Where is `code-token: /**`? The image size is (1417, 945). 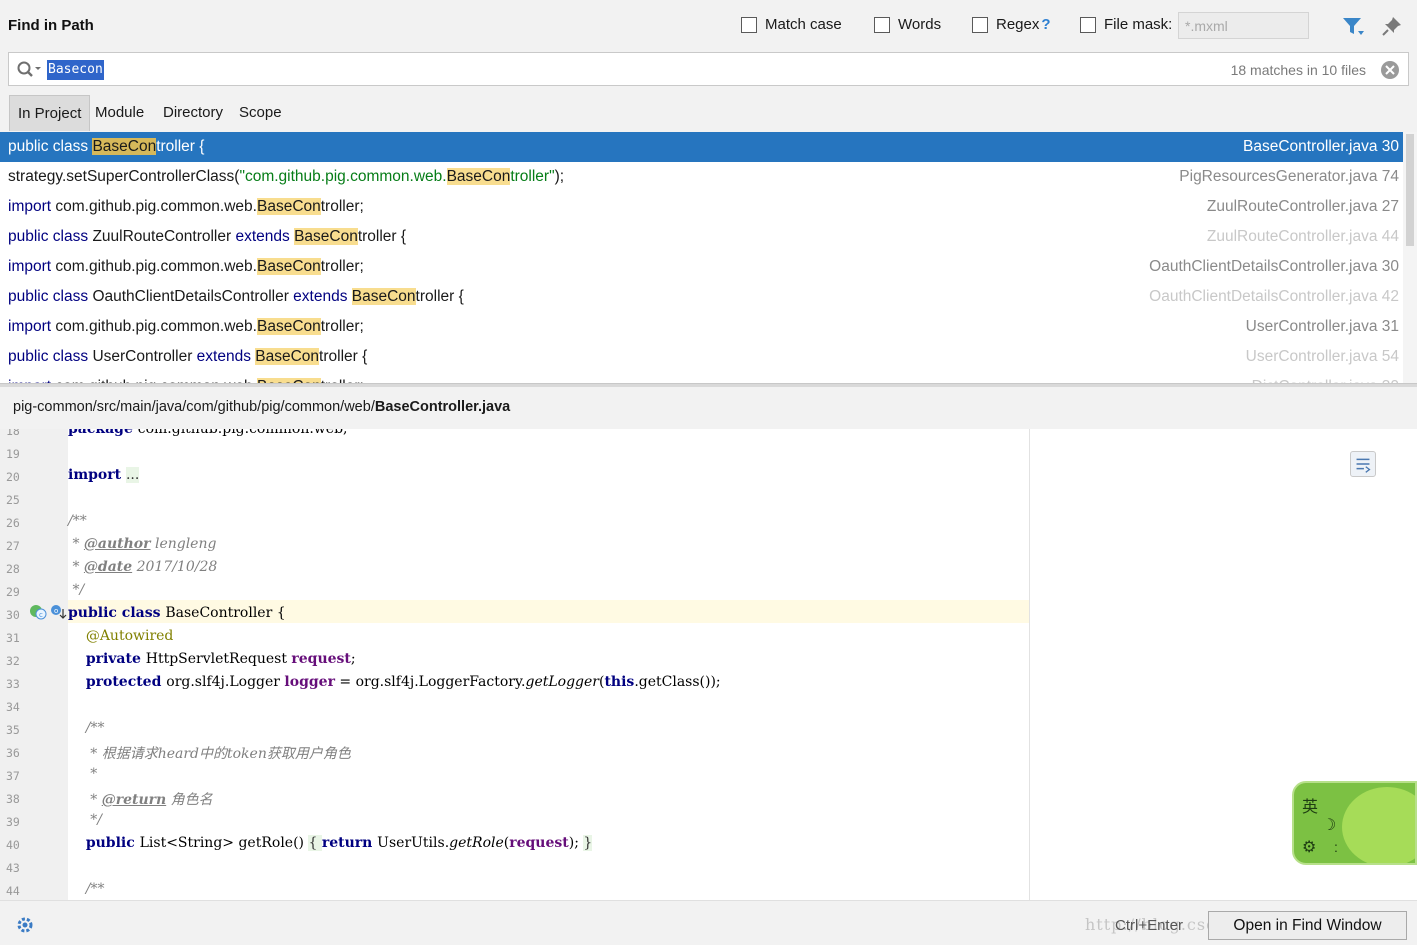
code-token: /** is located at coordinates (86, 889).